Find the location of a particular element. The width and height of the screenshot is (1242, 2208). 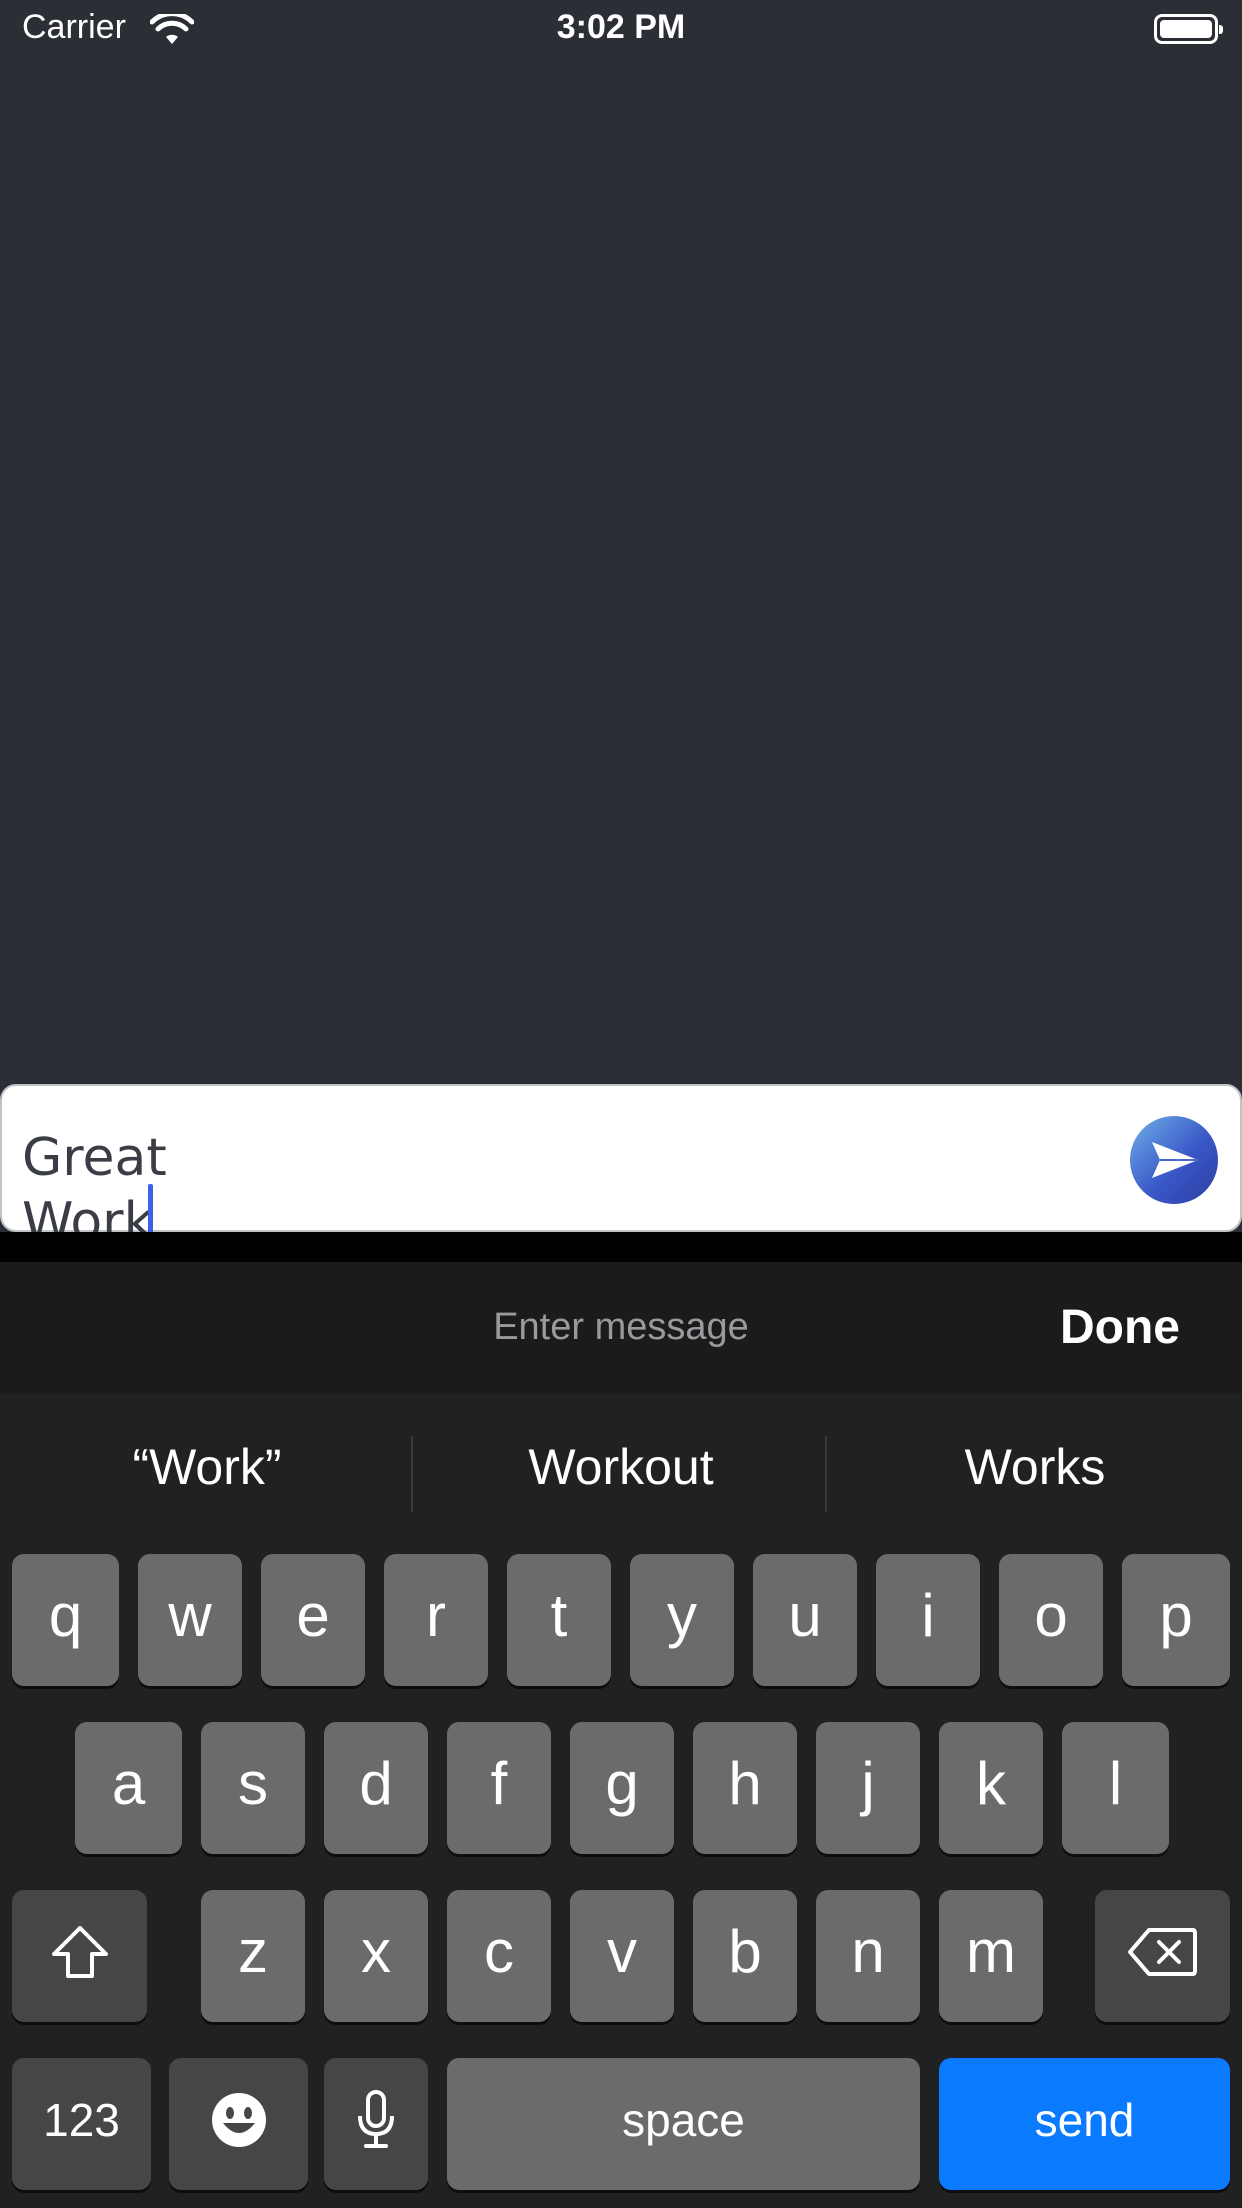

key-o: o is located at coordinates (1051, 1620).